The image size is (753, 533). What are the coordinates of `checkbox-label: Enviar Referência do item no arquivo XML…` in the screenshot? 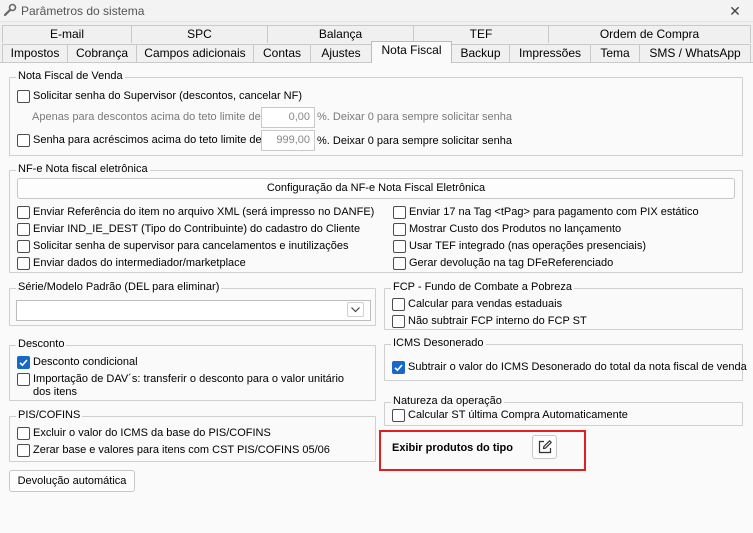 It's located at (204, 212).